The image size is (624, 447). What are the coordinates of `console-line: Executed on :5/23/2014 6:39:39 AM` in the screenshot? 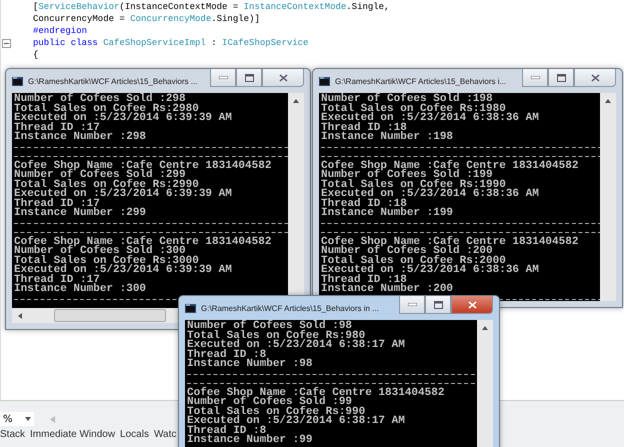 It's located at (123, 119).